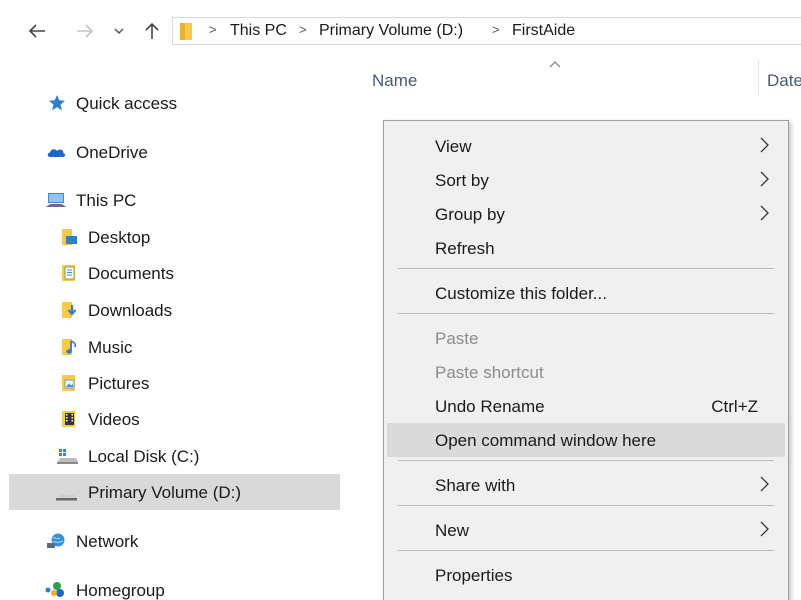  Describe the element at coordinates (69, 347) in the screenshot. I see `music-folder-icon` at that location.